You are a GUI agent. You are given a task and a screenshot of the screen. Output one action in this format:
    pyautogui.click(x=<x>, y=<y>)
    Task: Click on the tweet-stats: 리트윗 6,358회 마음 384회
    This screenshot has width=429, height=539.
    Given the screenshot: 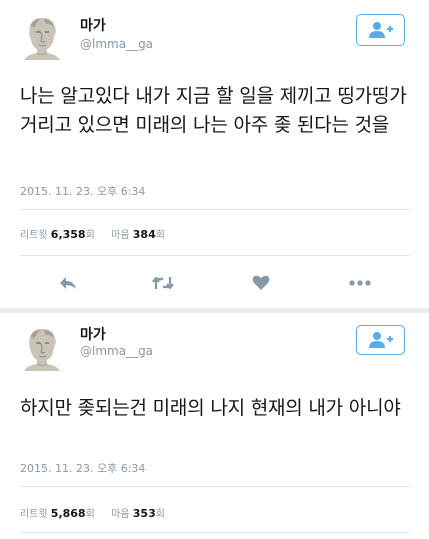 What is the action you would take?
    pyautogui.click(x=92, y=233)
    